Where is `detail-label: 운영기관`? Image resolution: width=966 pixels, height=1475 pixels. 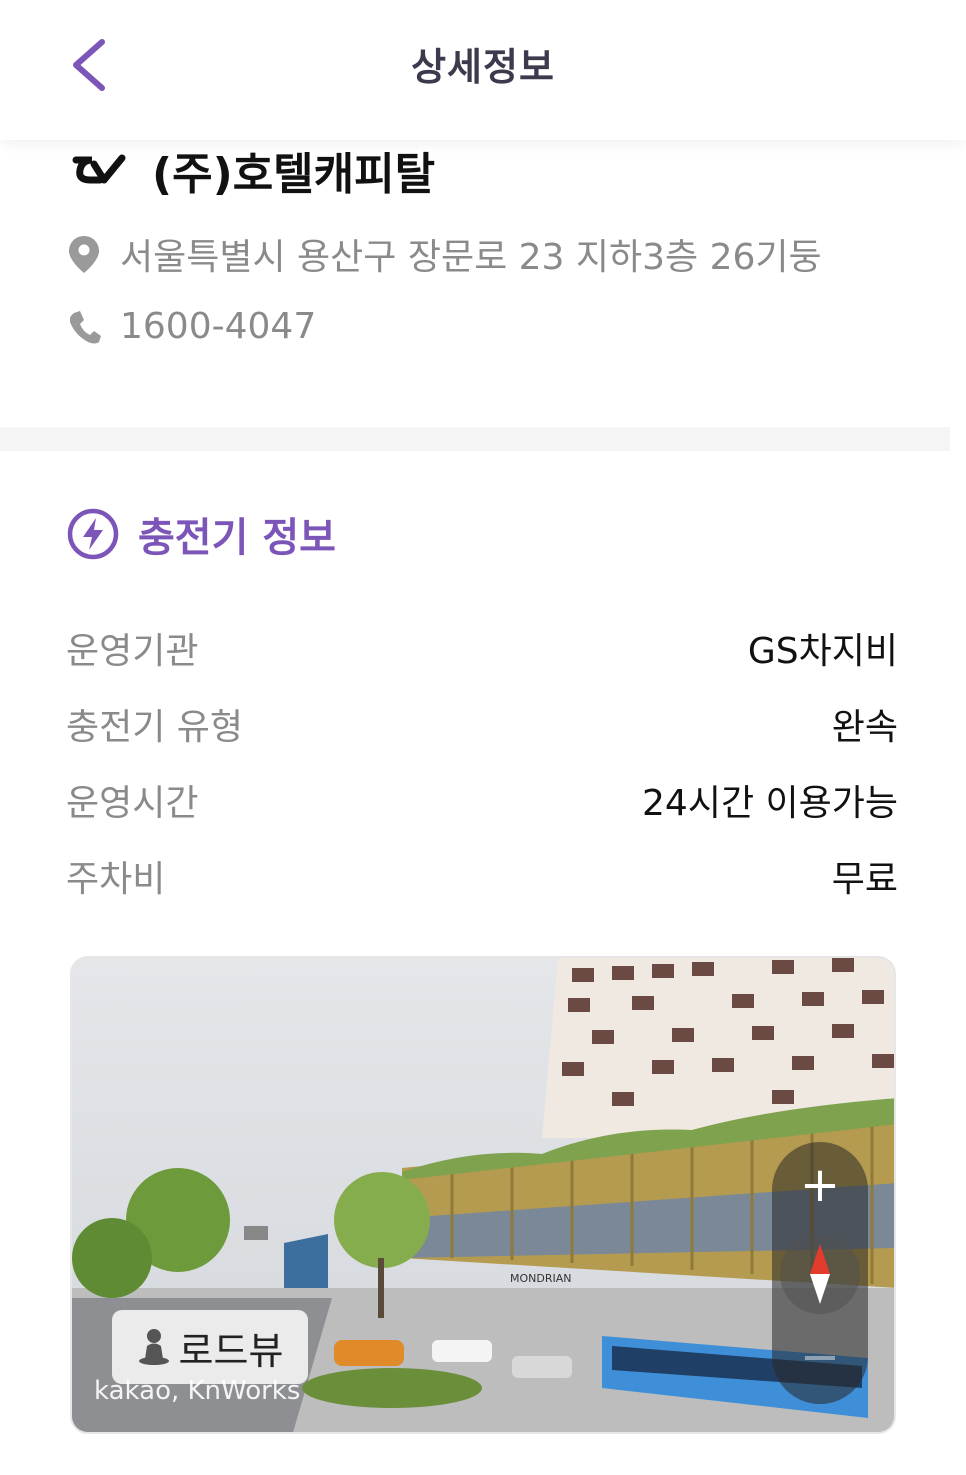 detail-label: 운영기관 is located at coordinates (132, 651).